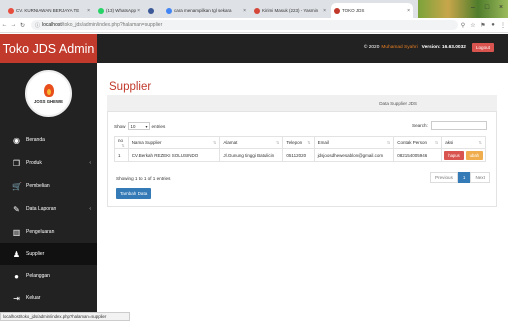  What do you see at coordinates (119, 10) in the screenshot?
I see `browser-tab: (13) WhatsApp ×` at bounding box center [119, 10].